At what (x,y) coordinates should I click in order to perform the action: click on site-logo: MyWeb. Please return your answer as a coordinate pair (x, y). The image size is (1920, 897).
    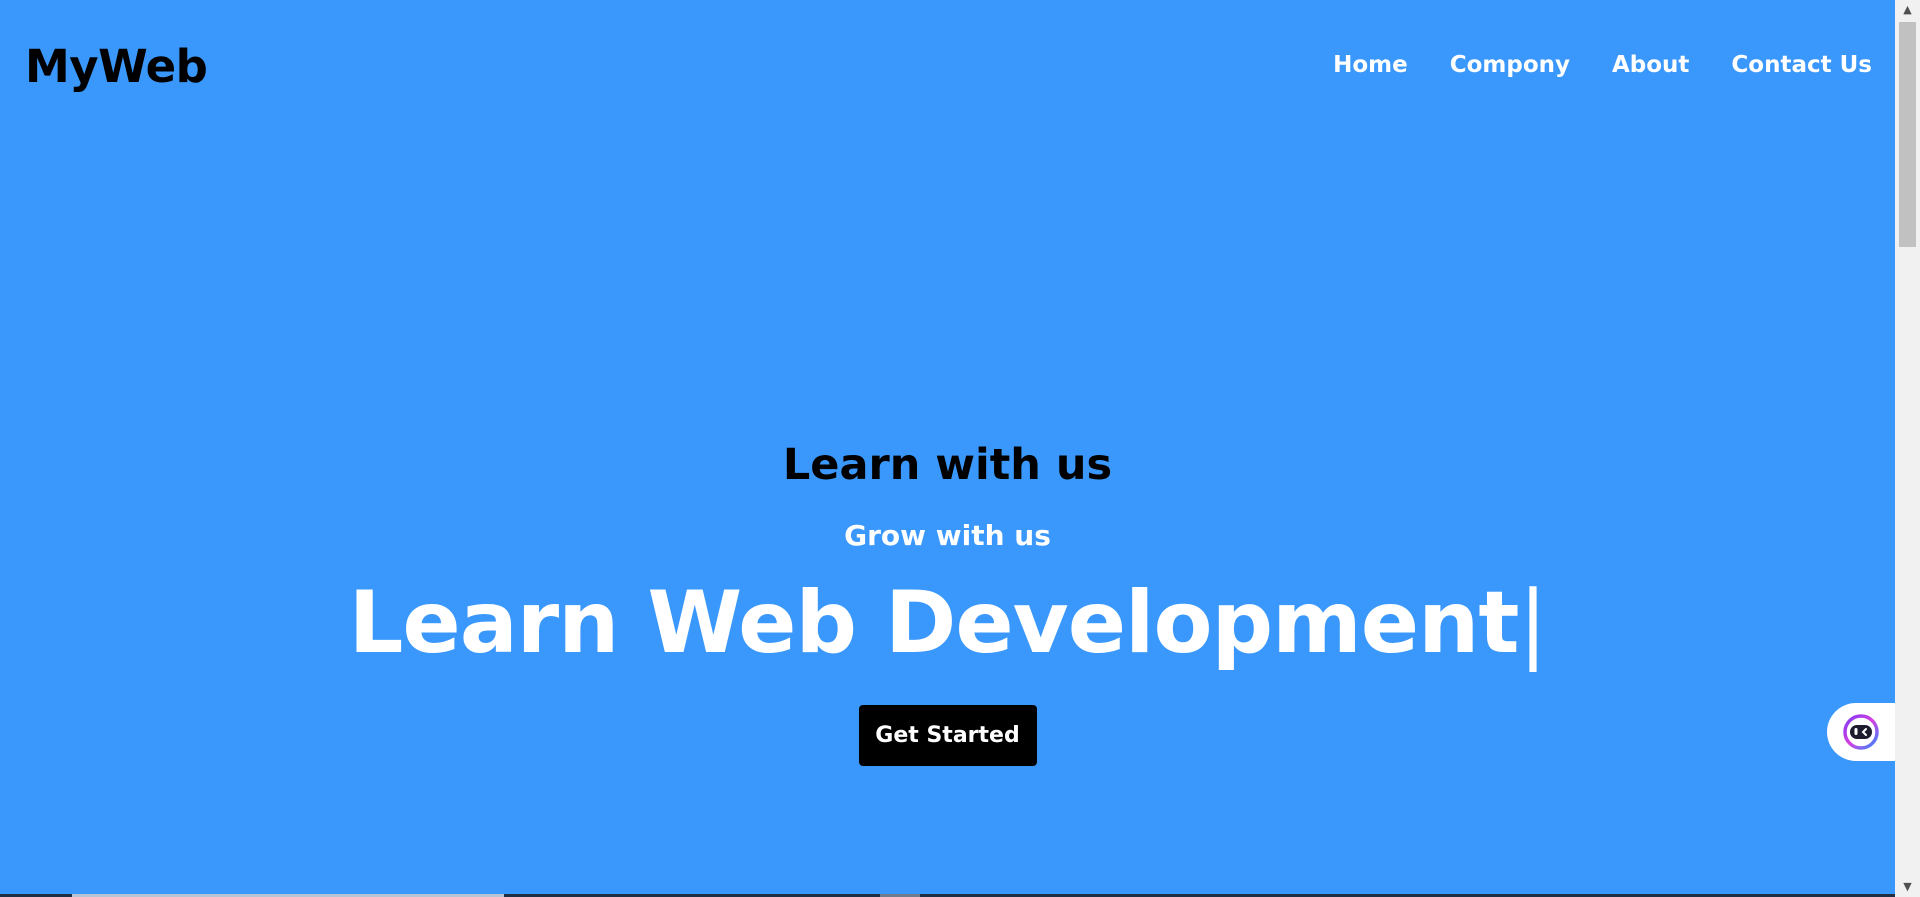
    Looking at the image, I should click on (116, 66).